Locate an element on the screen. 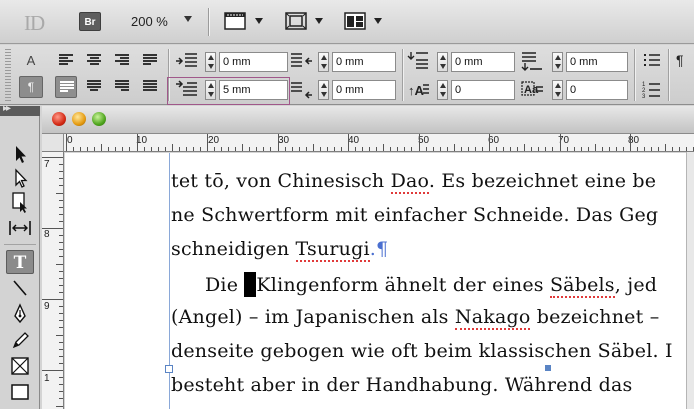 This screenshot has height=409, width=694. ruler-label: 50 is located at coordinates (424, 140).